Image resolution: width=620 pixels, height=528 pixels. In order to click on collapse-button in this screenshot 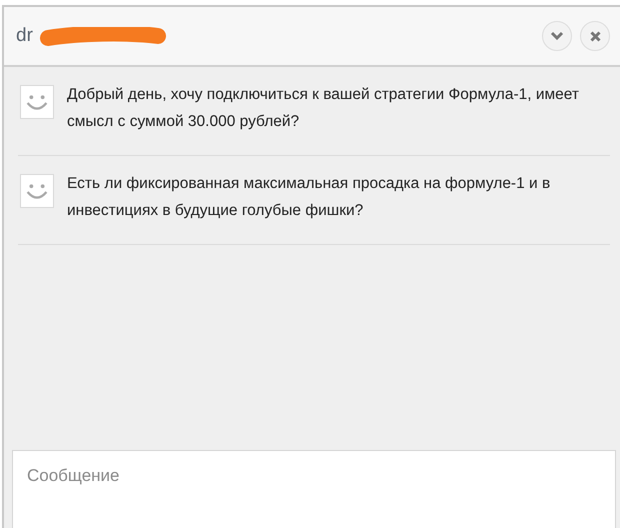, I will do `click(557, 36)`.